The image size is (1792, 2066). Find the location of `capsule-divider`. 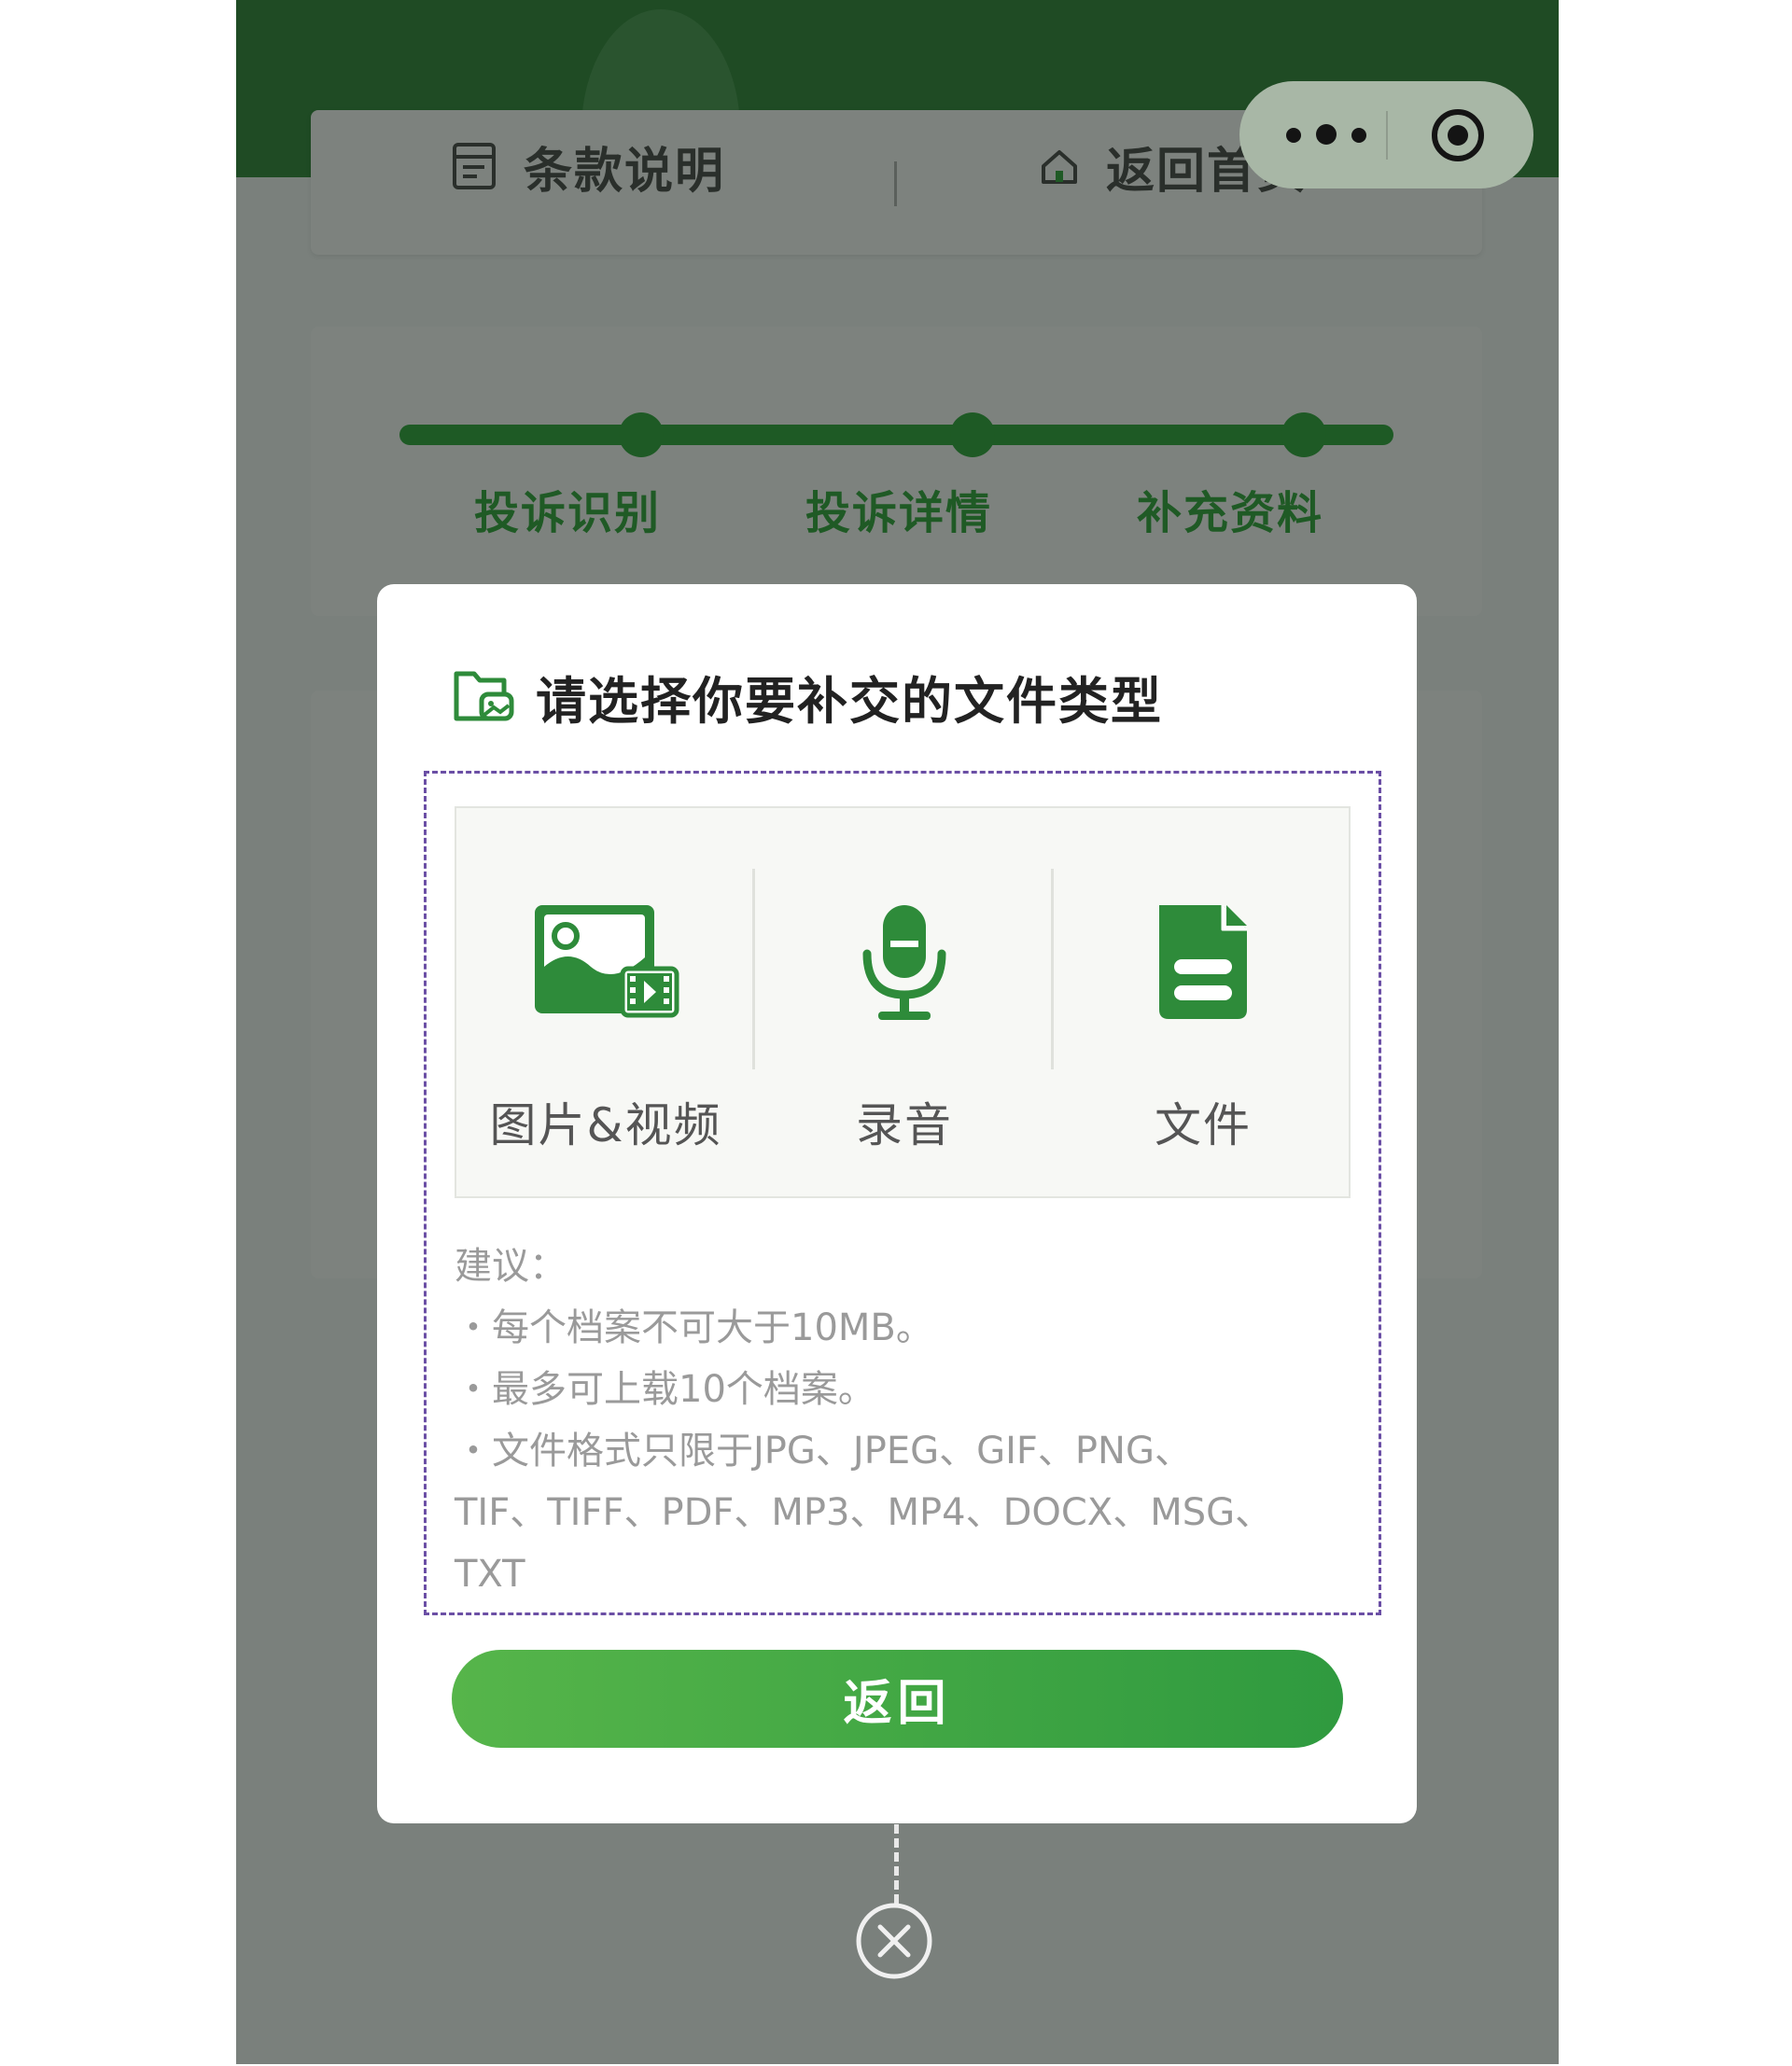

capsule-divider is located at coordinates (1387, 135).